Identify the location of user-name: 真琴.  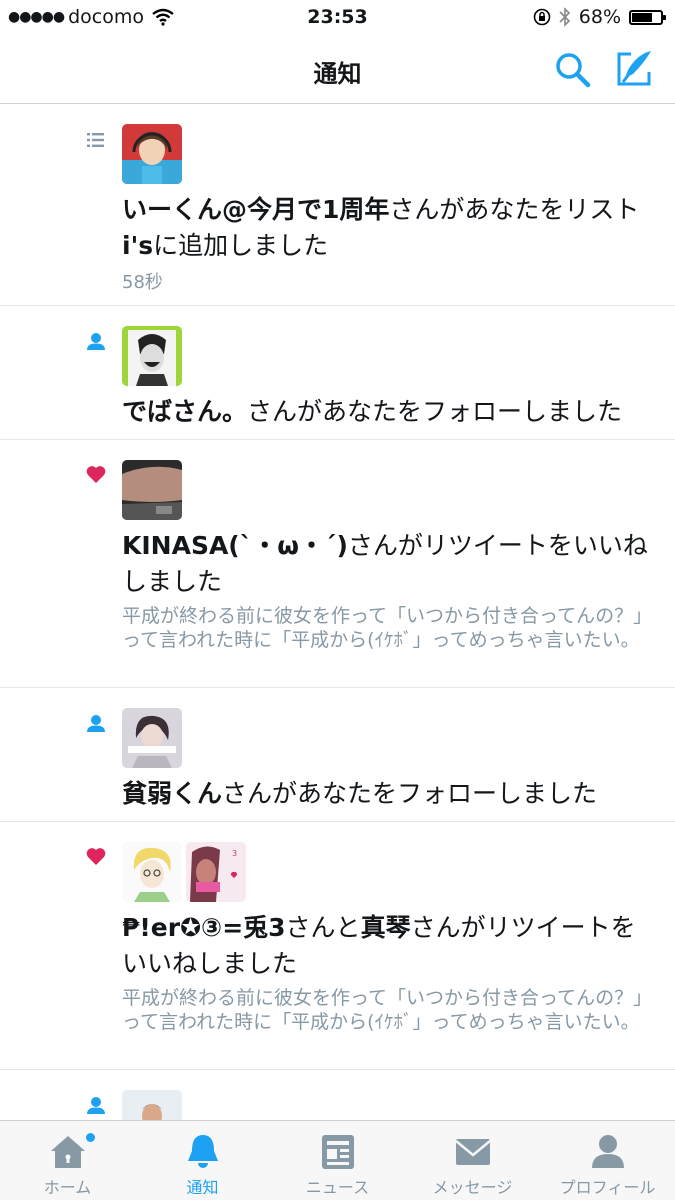
(386, 927).